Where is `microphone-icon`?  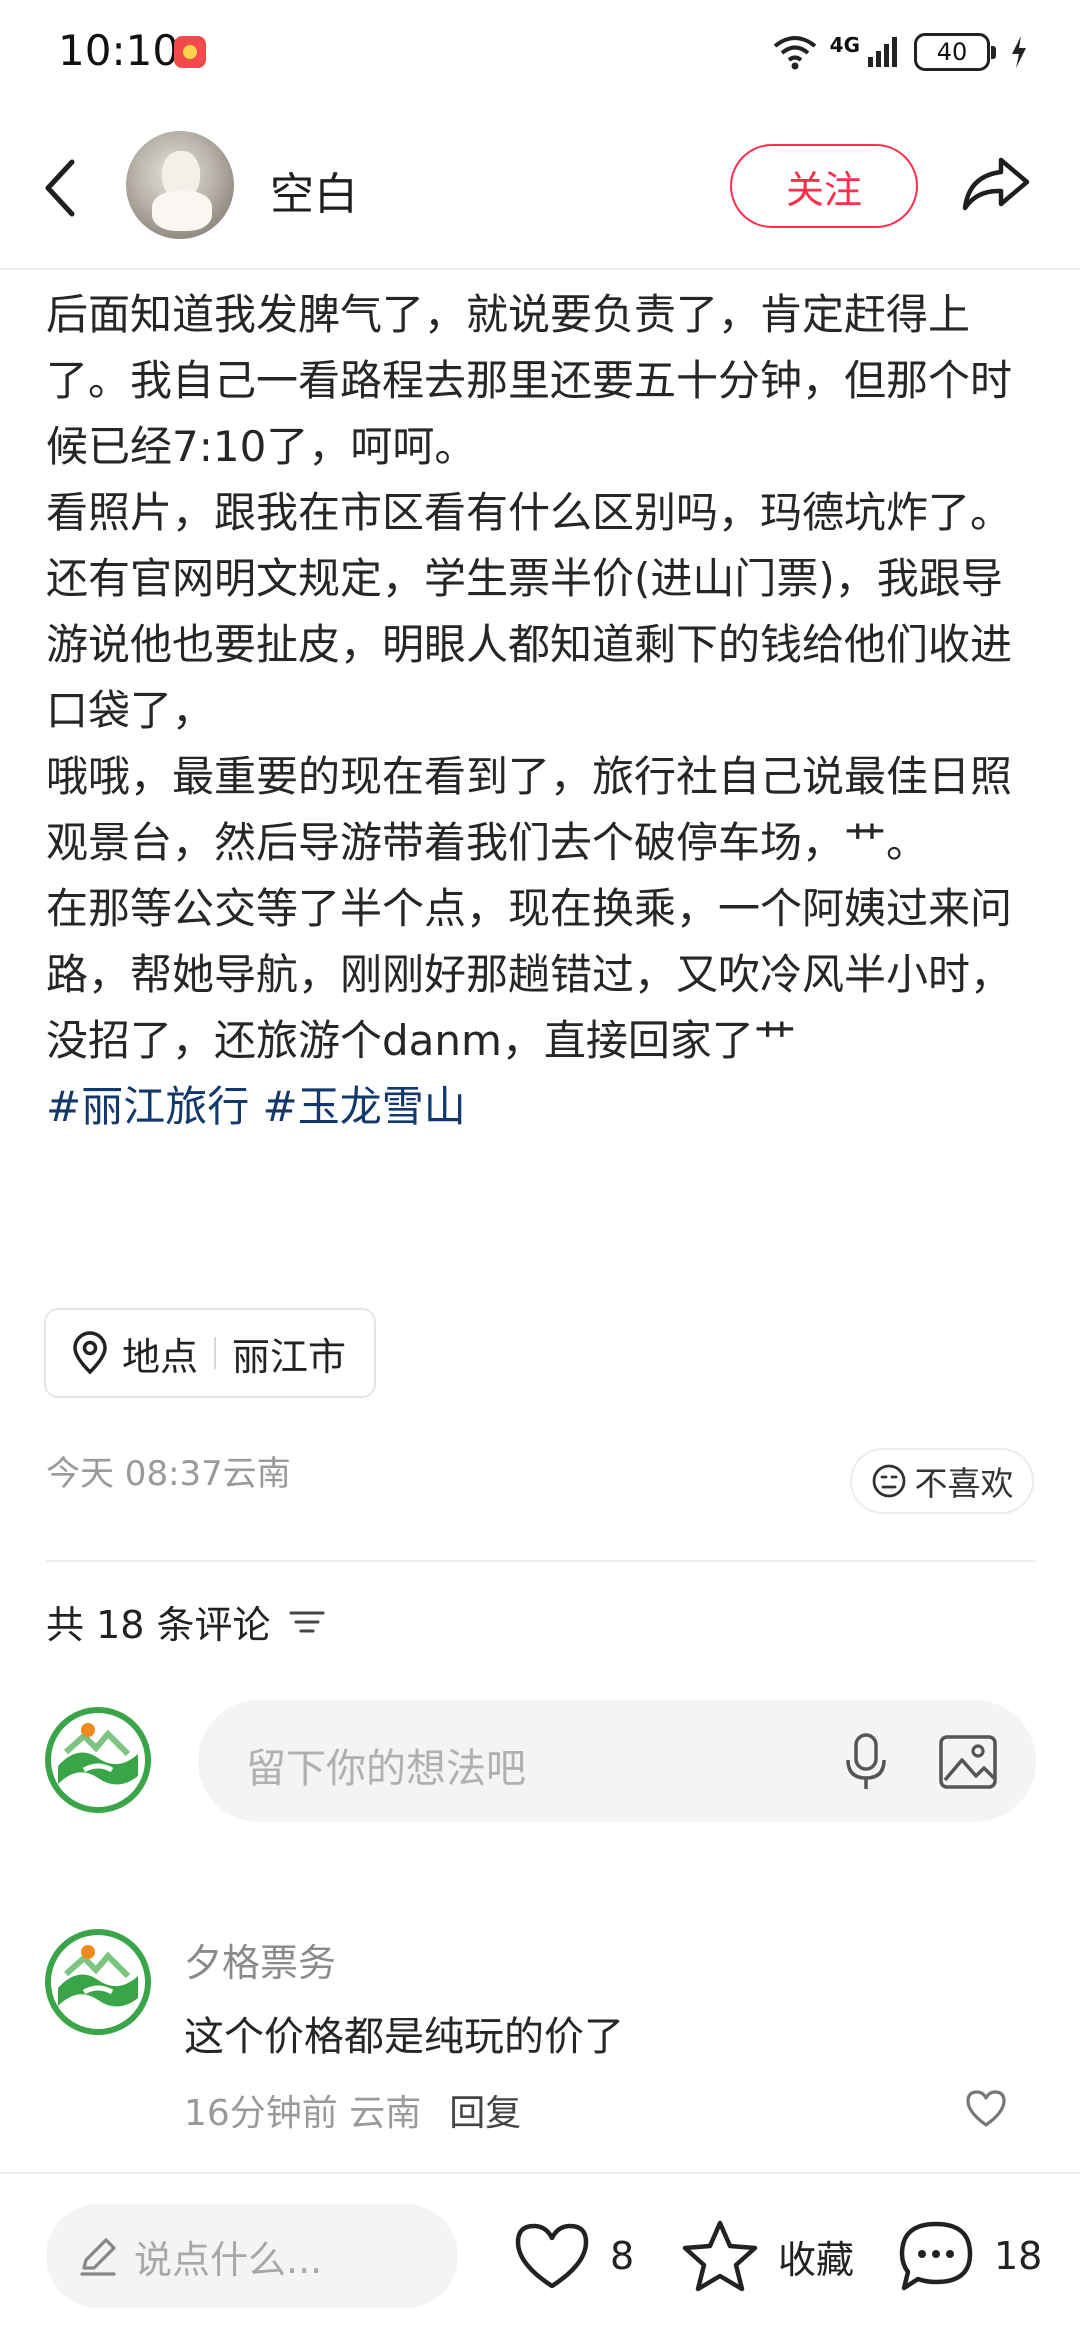 microphone-icon is located at coordinates (866, 1761).